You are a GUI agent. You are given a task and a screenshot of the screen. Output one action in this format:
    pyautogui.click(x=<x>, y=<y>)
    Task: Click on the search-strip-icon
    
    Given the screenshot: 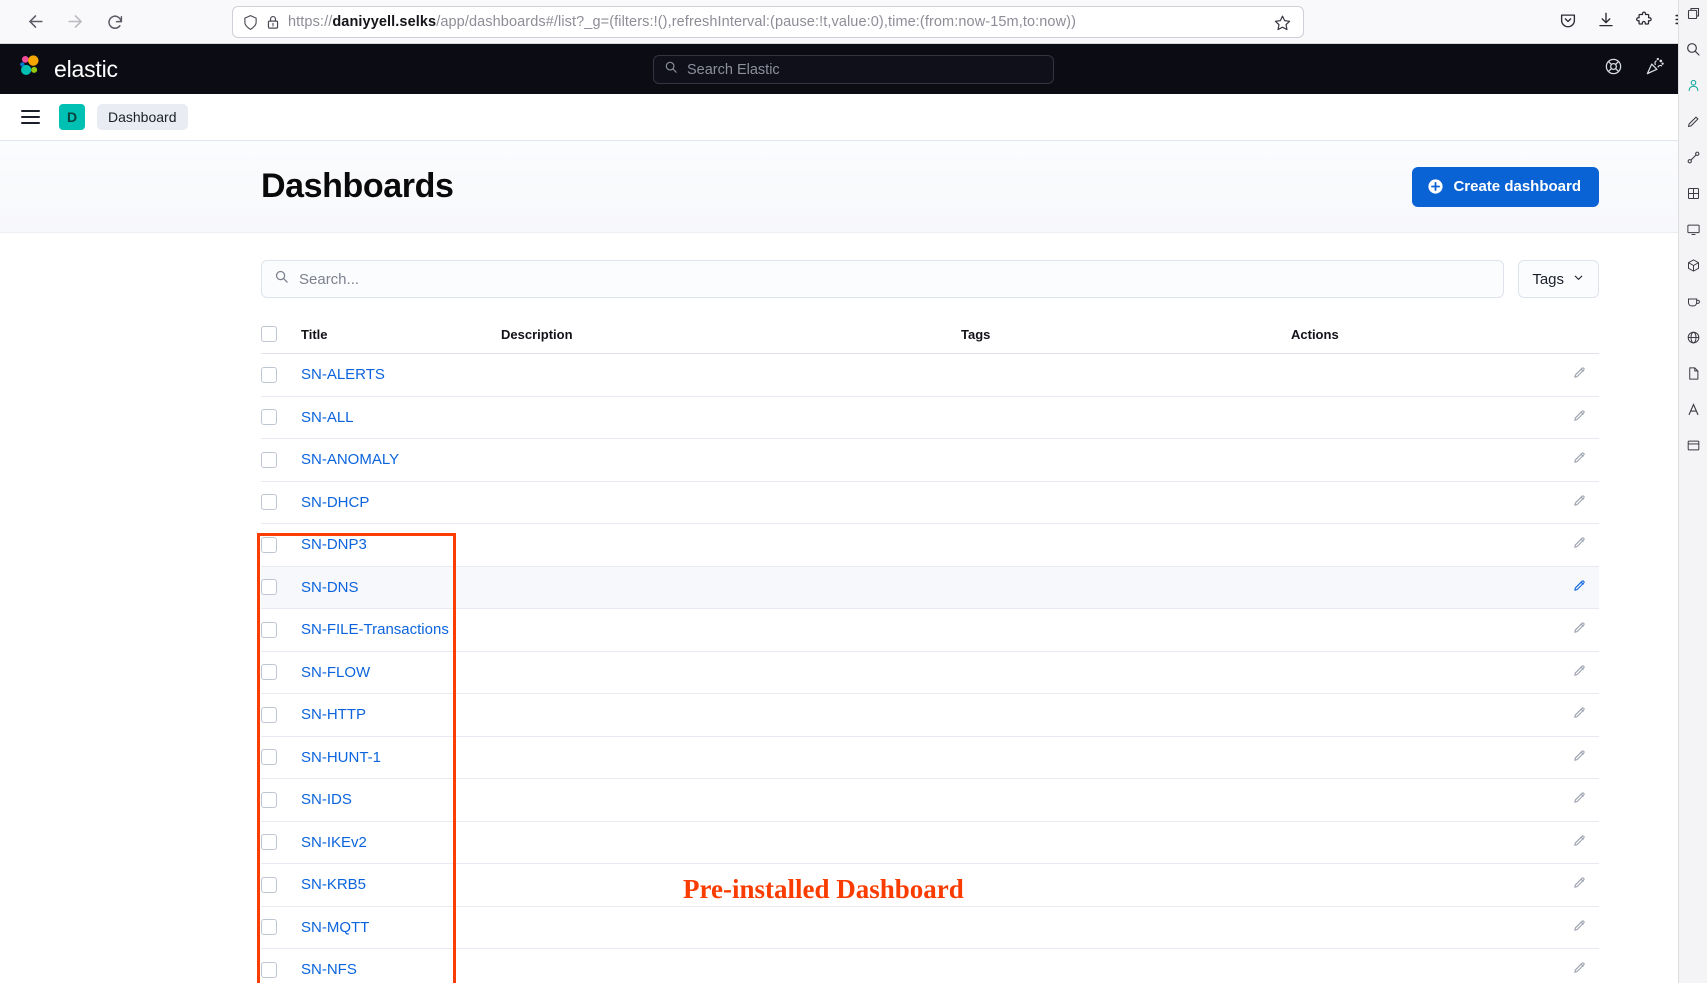 What is the action you would take?
    pyautogui.click(x=1693, y=49)
    